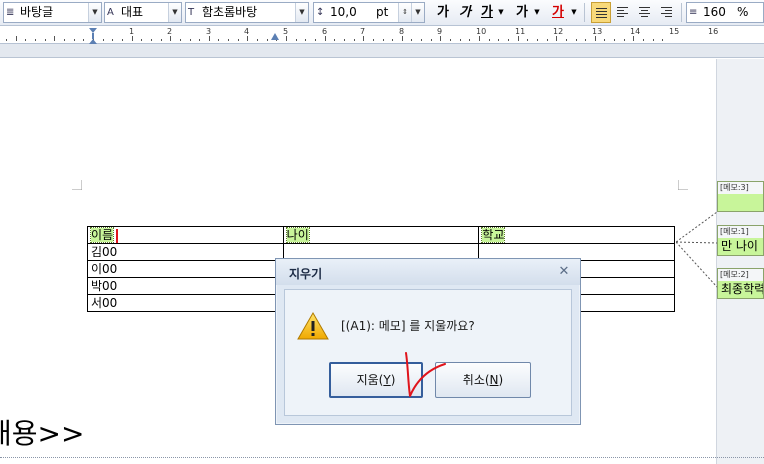 The width and height of the screenshot is (764, 464). What do you see at coordinates (132, 31) in the screenshot?
I see `ruler-number: 1` at bounding box center [132, 31].